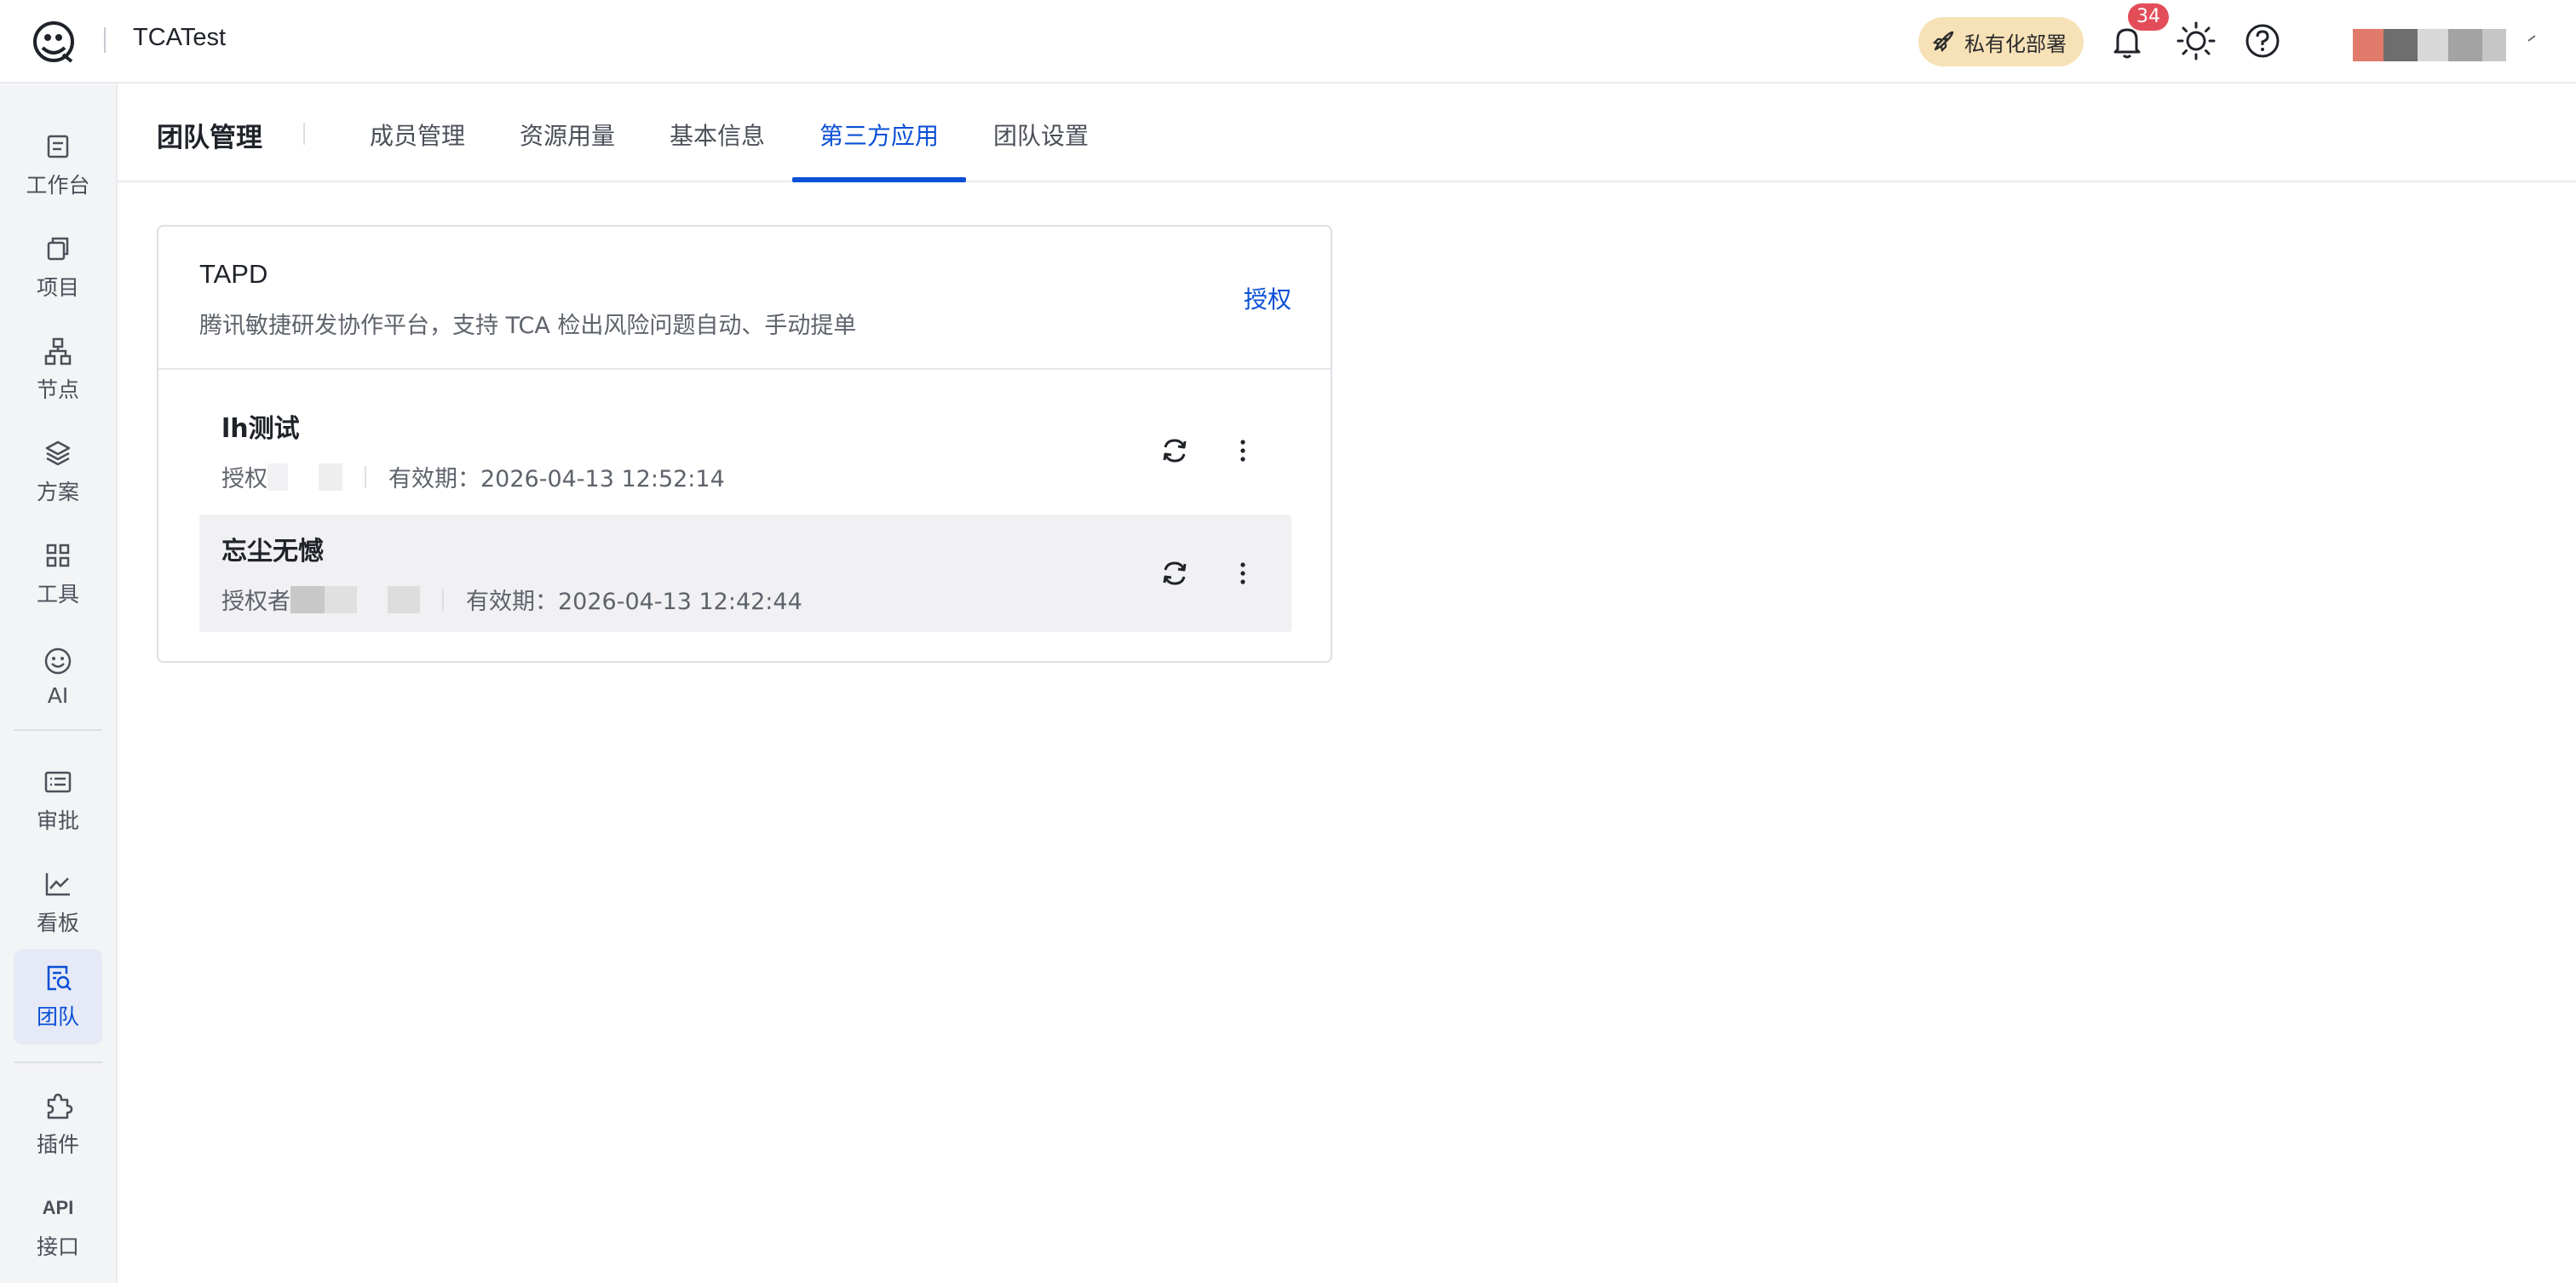  What do you see at coordinates (2263, 41) in the screenshot?
I see `help-icon` at bounding box center [2263, 41].